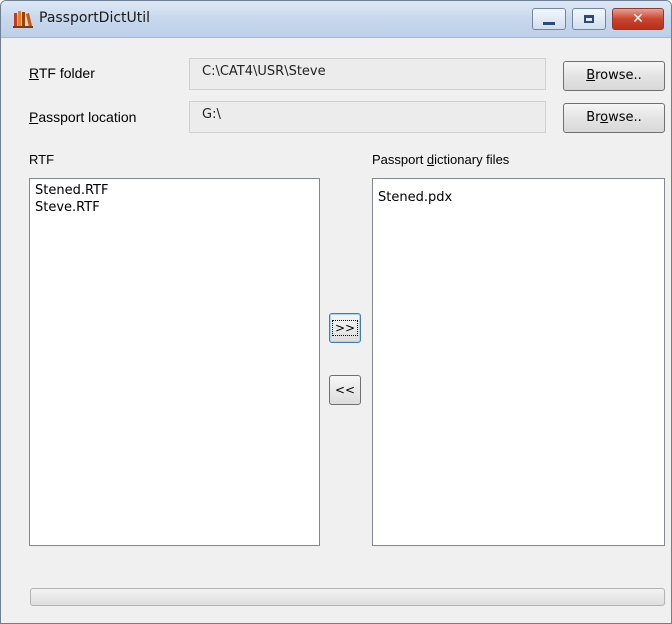 This screenshot has height=624, width=672. I want to click on maximize-icon, so click(589, 19).